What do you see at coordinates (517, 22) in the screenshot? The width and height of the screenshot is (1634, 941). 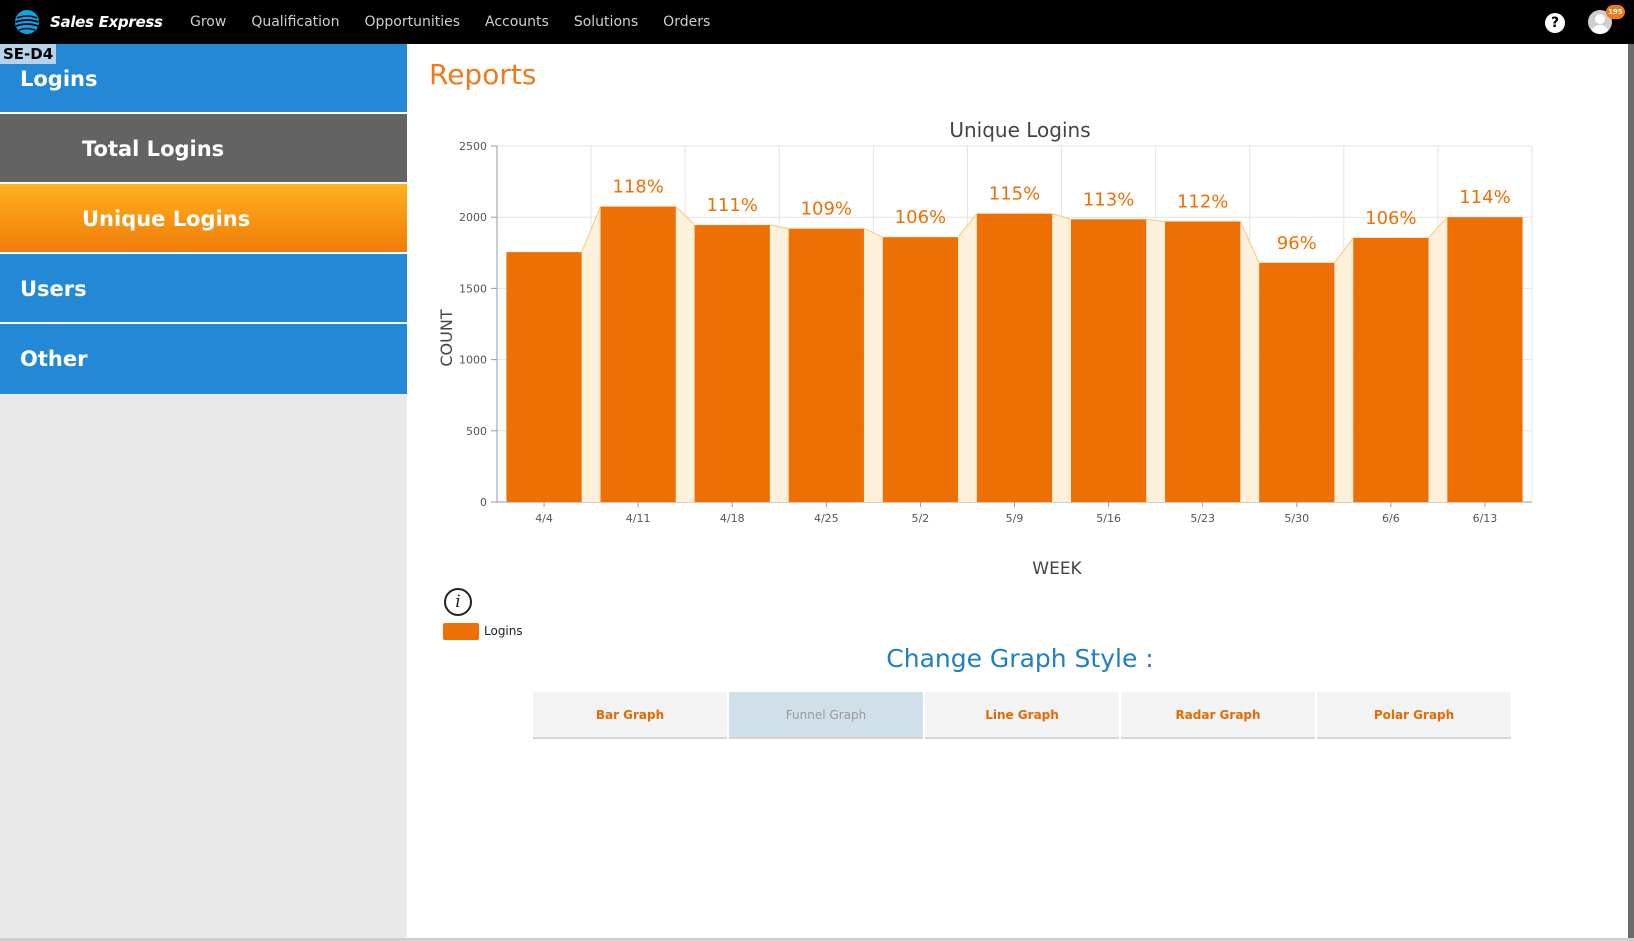 I see `nav-accounts: Accounts` at bounding box center [517, 22].